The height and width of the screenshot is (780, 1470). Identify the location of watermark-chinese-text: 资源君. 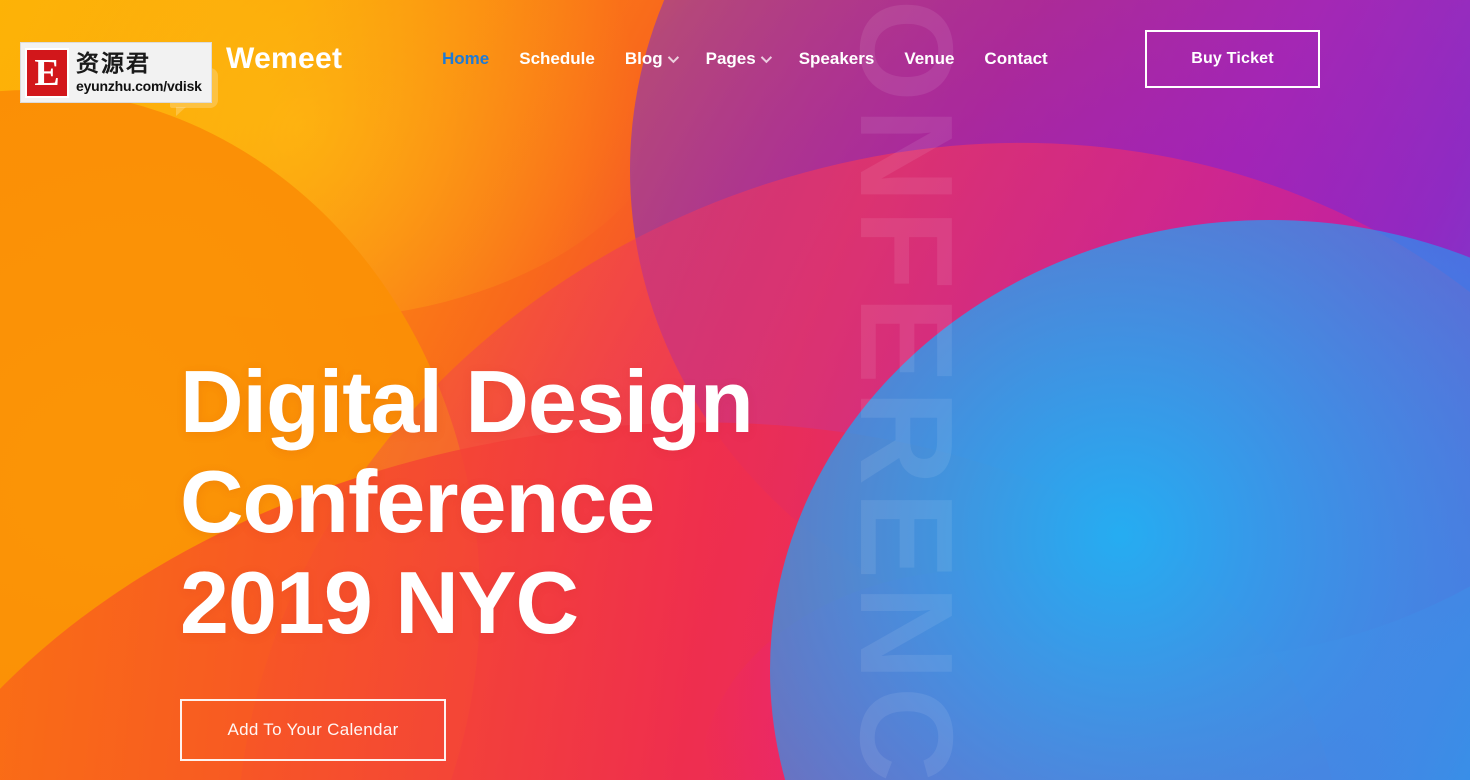
(113, 63).